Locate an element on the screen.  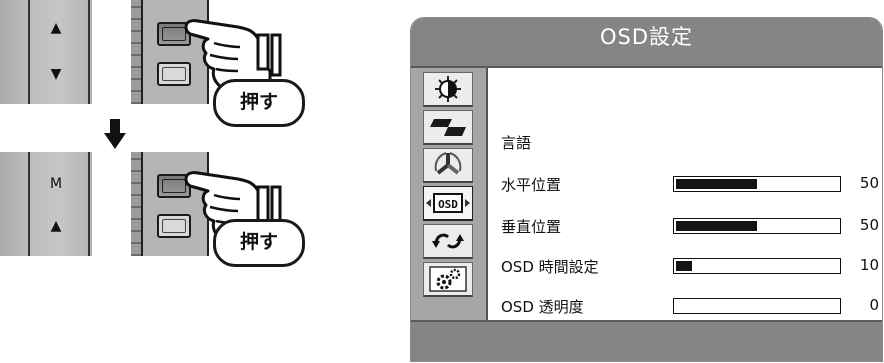
vertical-position-slider is located at coordinates (757, 226).